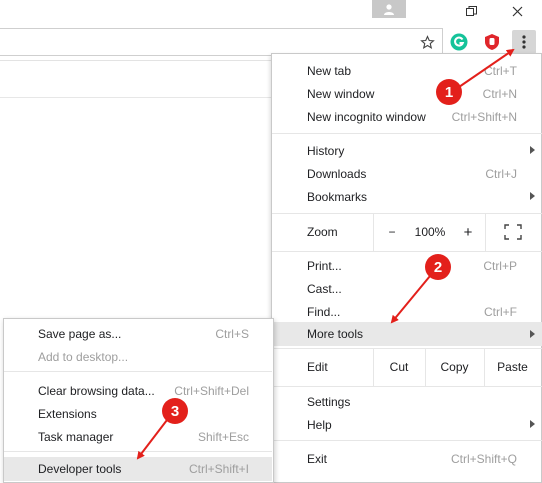 Image resolution: width=542 pixels, height=483 pixels. Describe the element at coordinates (438, 267) in the screenshot. I see `step-2-badge: 2` at that location.